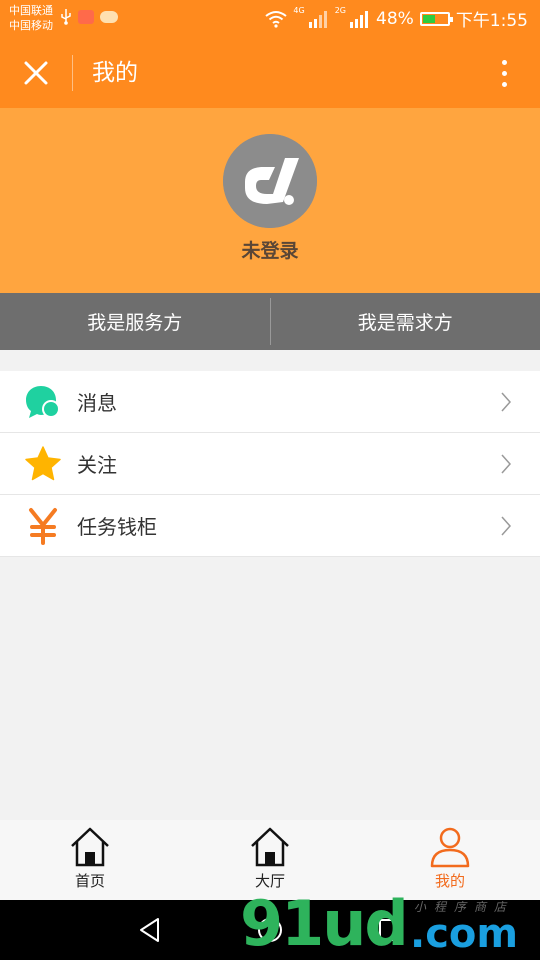 This screenshot has height=960, width=540. Describe the element at coordinates (270, 402) in the screenshot. I see `menu-item-messages: 消息` at that location.